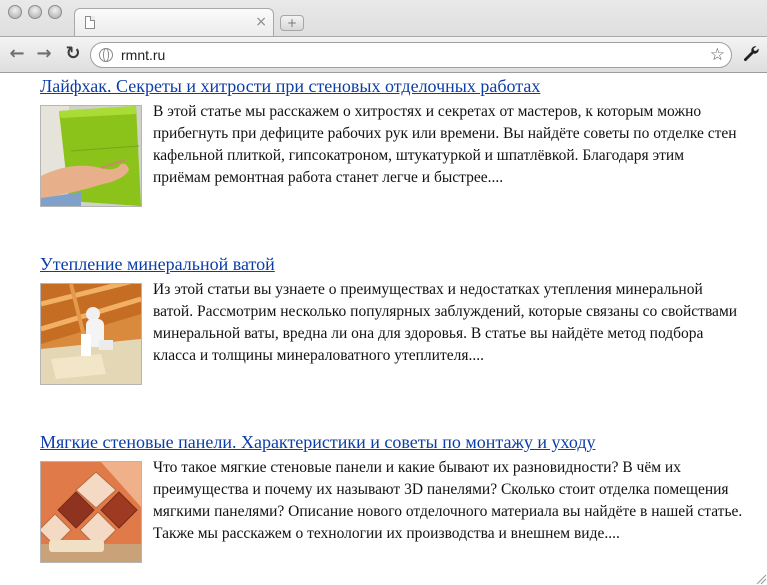  Describe the element at coordinates (717, 55) in the screenshot. I see `bookmark-star-icon: ☆` at that location.